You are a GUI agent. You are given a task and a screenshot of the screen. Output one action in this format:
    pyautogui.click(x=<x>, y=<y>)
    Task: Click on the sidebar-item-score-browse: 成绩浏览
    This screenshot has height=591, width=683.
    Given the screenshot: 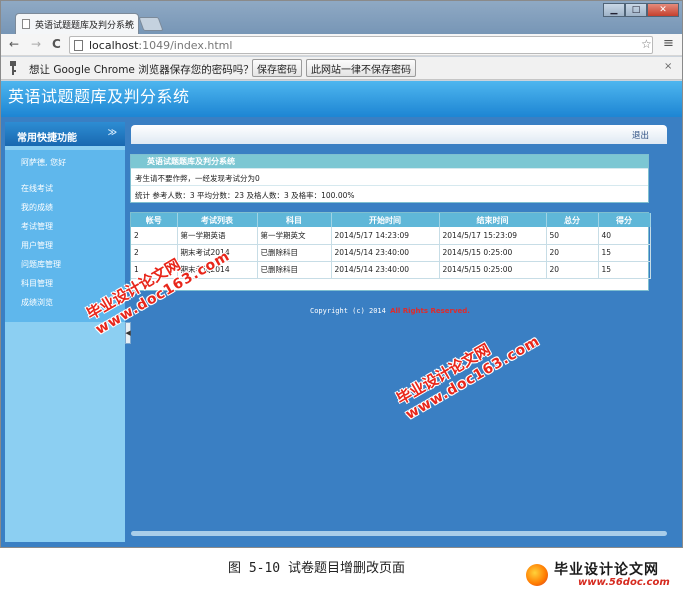 What is the action you would take?
    pyautogui.click(x=37, y=302)
    